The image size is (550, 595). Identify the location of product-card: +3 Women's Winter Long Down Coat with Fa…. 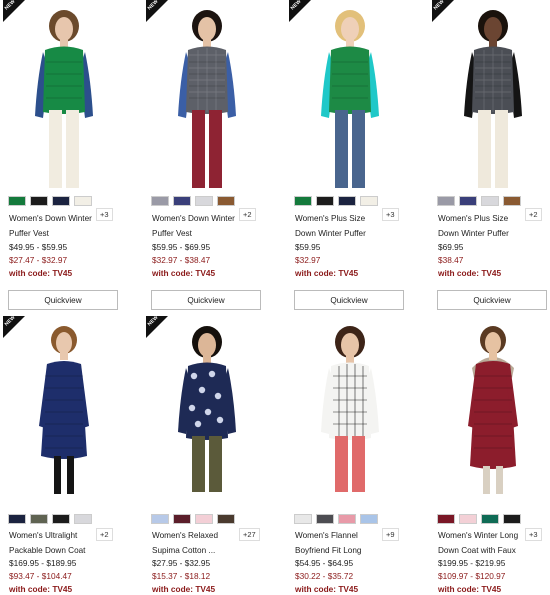
(491, 455).